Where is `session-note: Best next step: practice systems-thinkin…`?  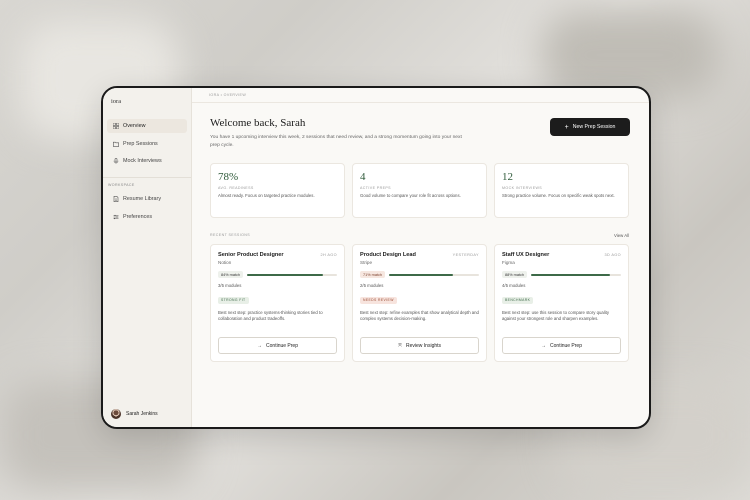 session-note: Best next step: practice systems-thinkin… is located at coordinates (270, 316).